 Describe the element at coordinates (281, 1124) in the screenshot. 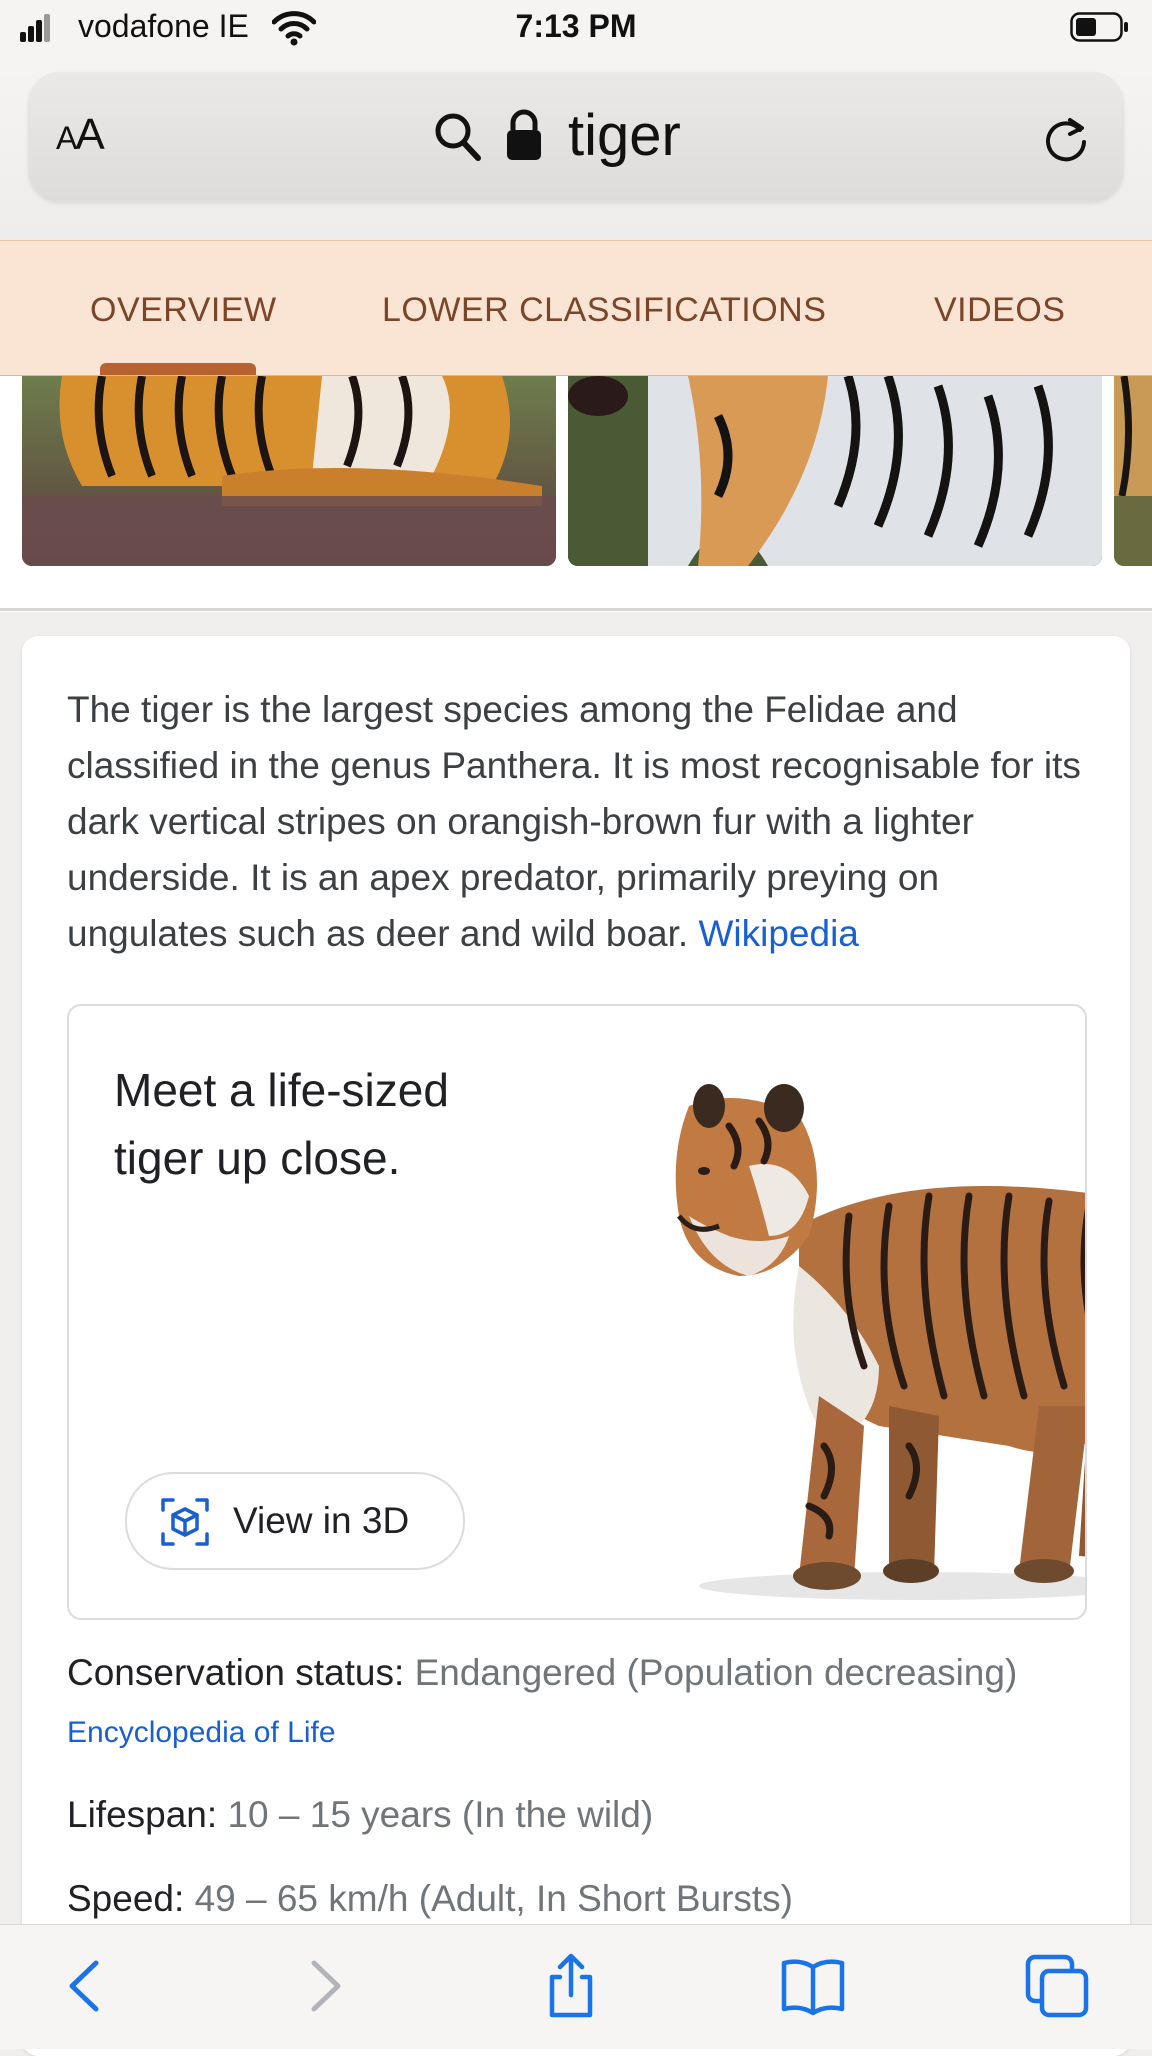

I see `ar-card-title: Meet a life-sized tiger up close.` at that location.